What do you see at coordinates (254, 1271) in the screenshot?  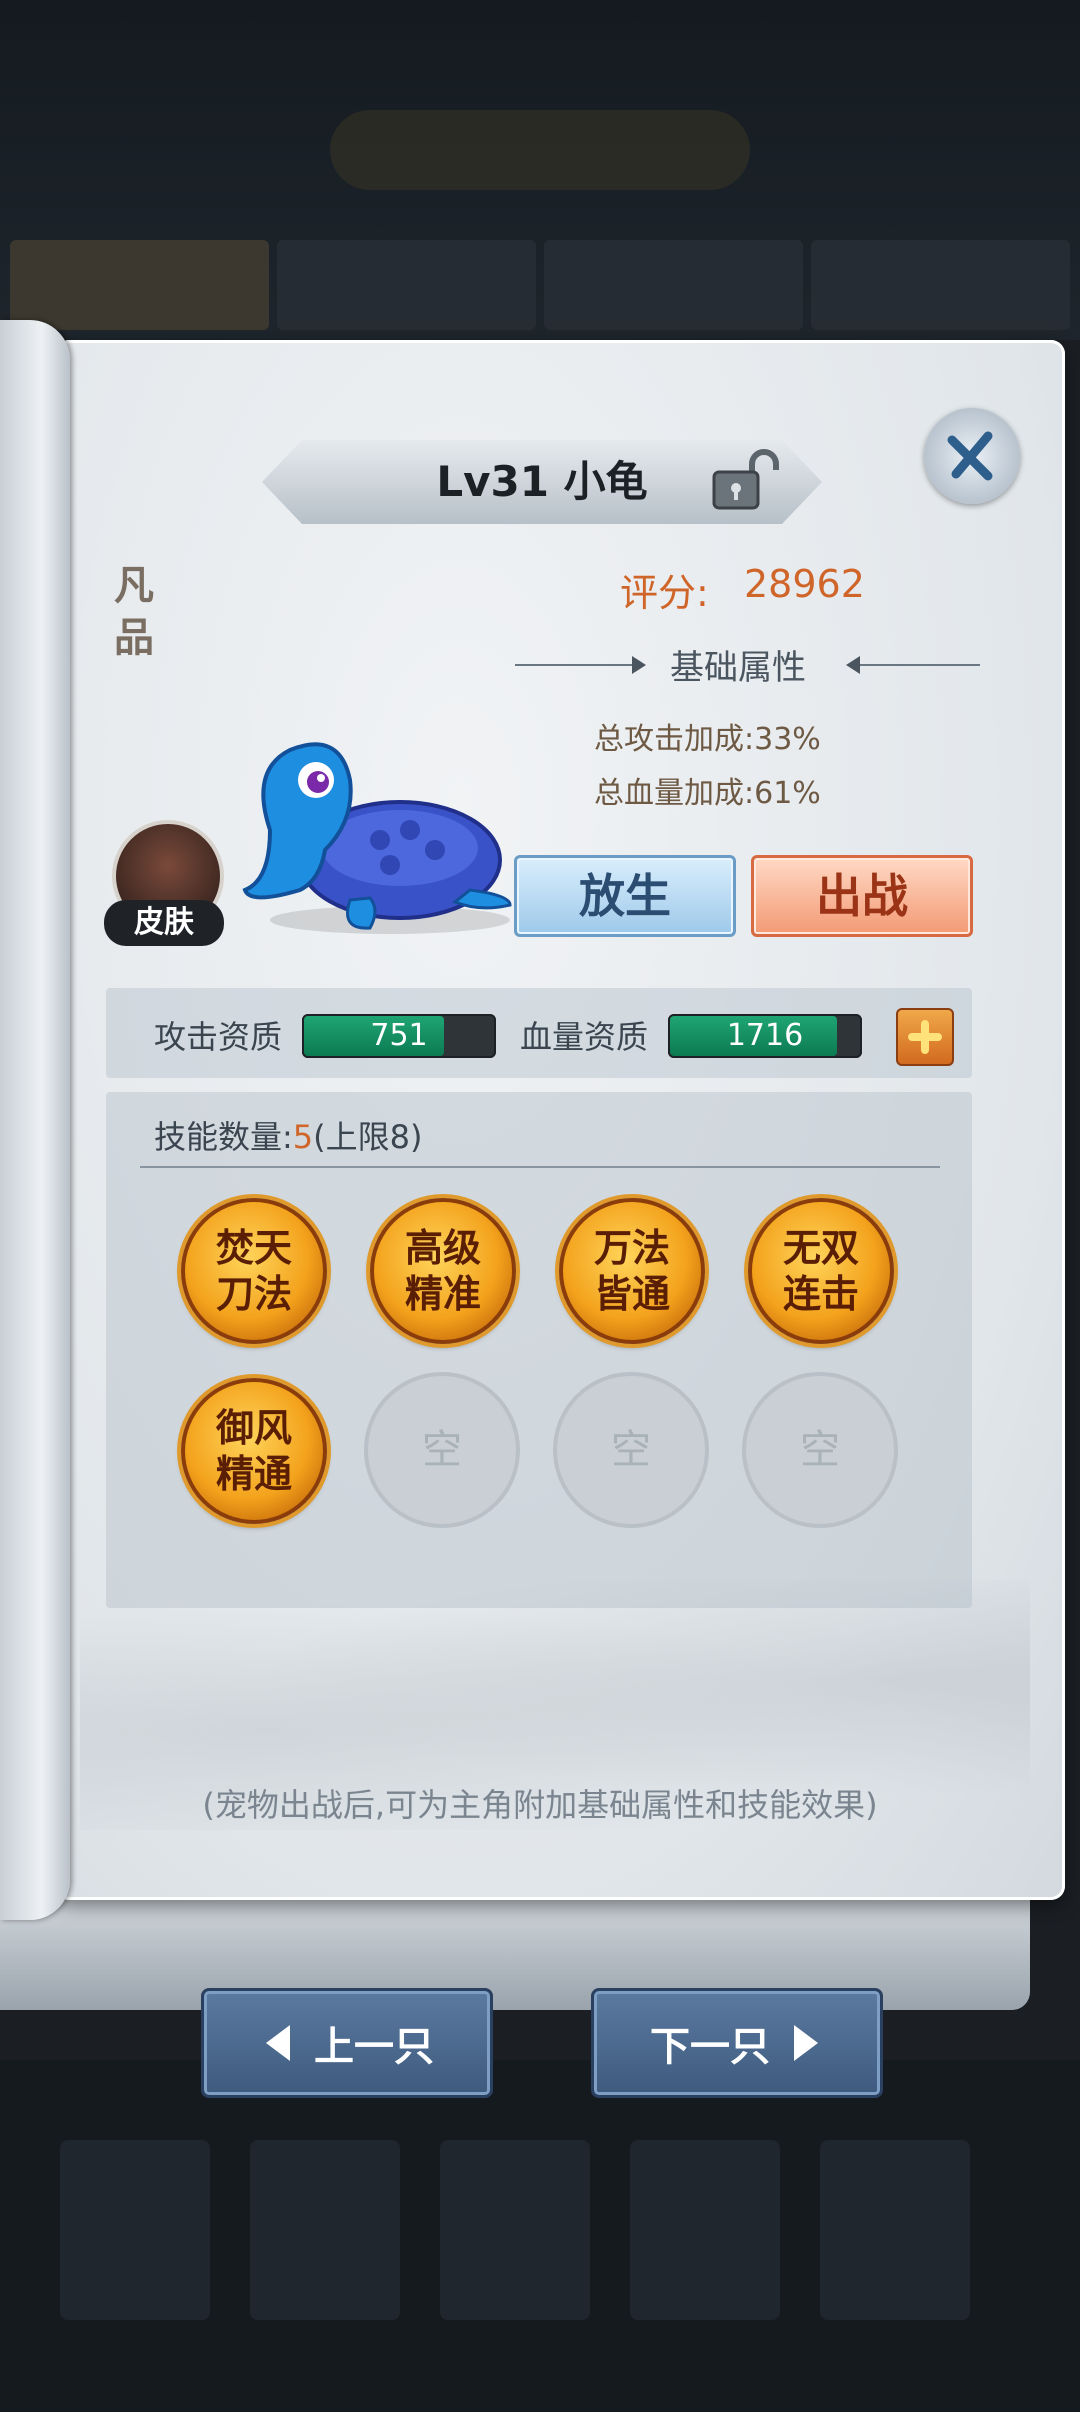 I see `skill-slot-1: 焚天 刀法` at bounding box center [254, 1271].